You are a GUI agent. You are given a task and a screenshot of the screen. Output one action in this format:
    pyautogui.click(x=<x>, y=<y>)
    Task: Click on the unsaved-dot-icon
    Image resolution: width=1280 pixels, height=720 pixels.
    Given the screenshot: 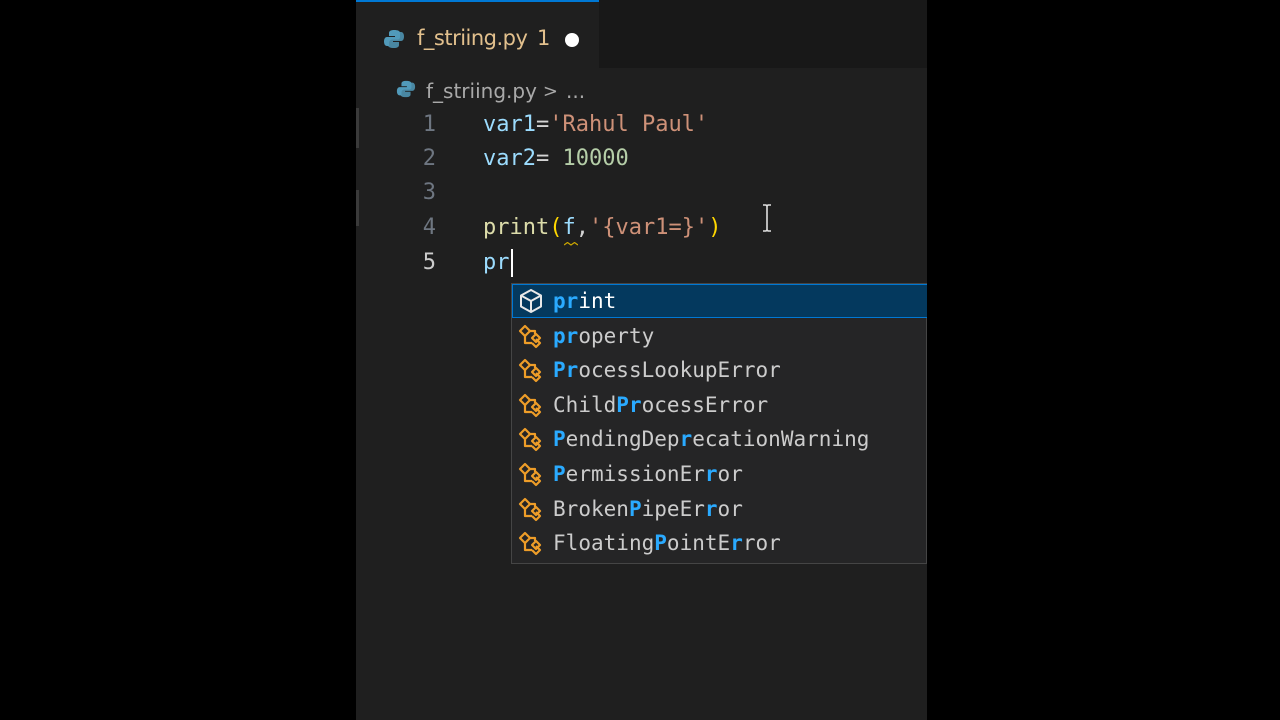 What is the action you would take?
    pyautogui.click(x=572, y=40)
    